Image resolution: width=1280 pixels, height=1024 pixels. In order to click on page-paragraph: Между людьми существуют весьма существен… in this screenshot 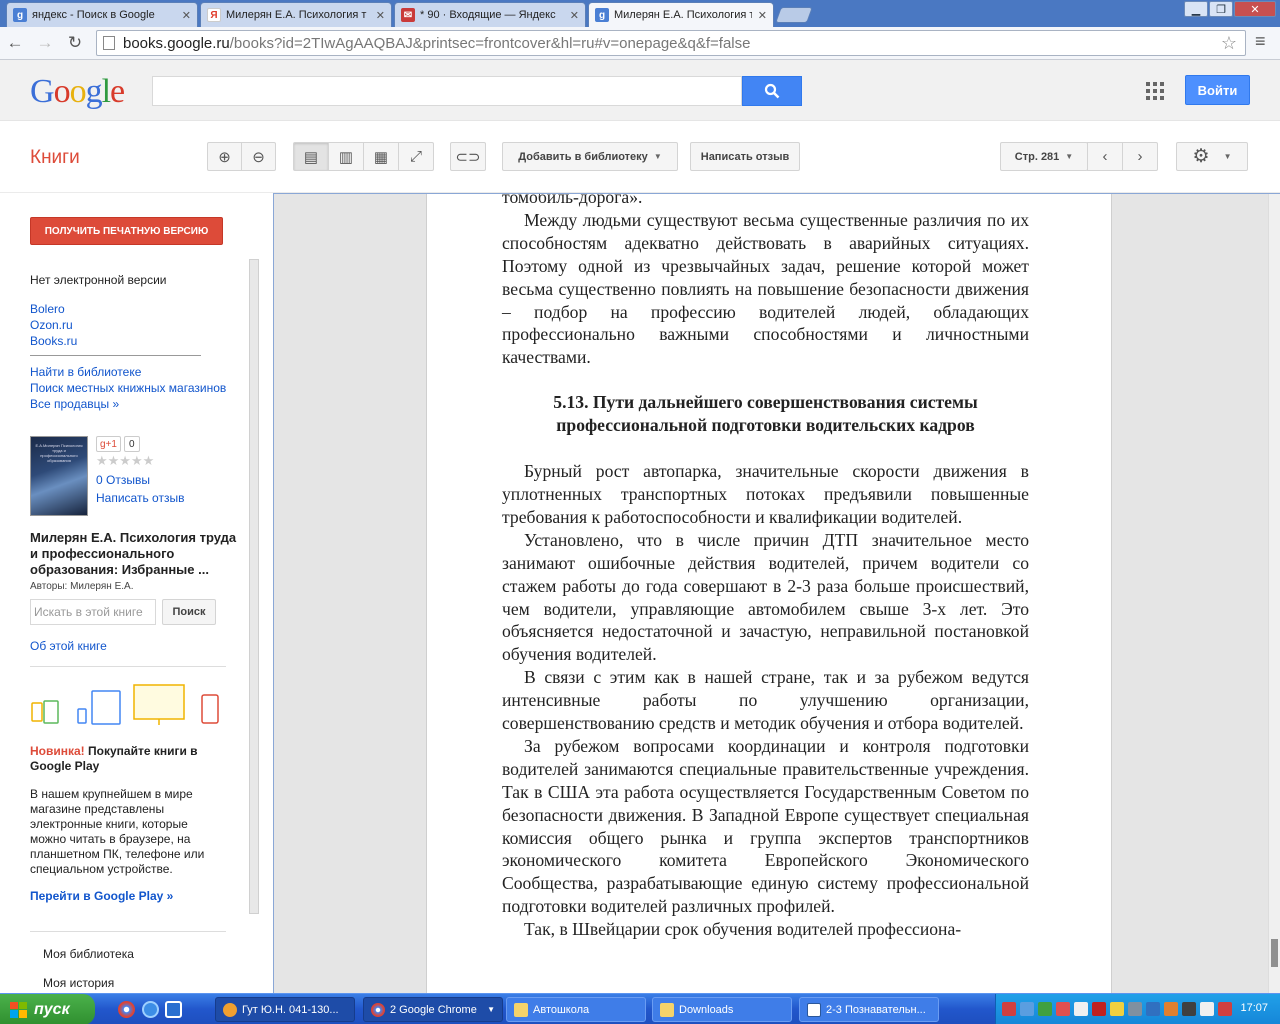, I will do `click(765, 288)`.